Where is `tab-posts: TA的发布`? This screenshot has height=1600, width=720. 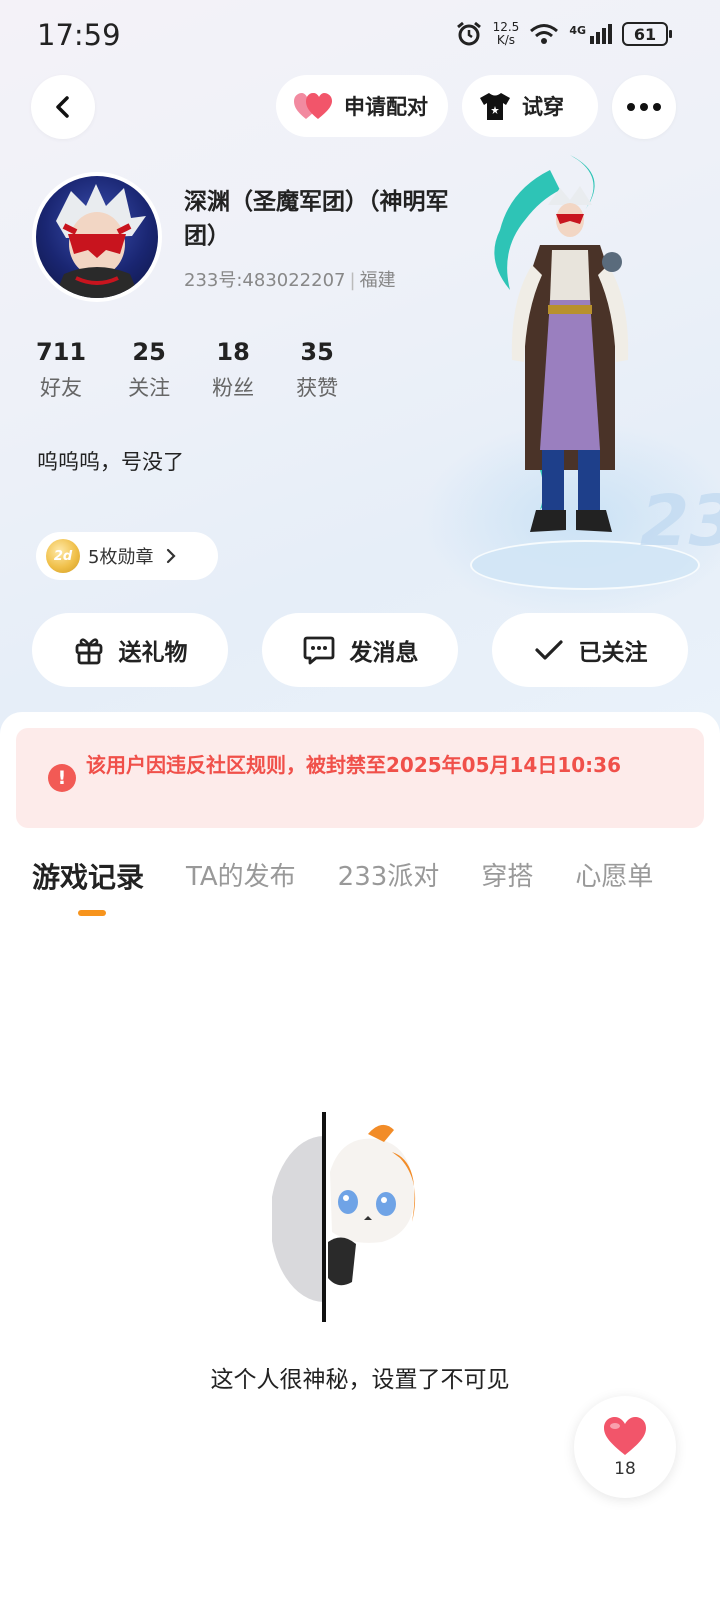 tab-posts: TA的发布 is located at coordinates (241, 876).